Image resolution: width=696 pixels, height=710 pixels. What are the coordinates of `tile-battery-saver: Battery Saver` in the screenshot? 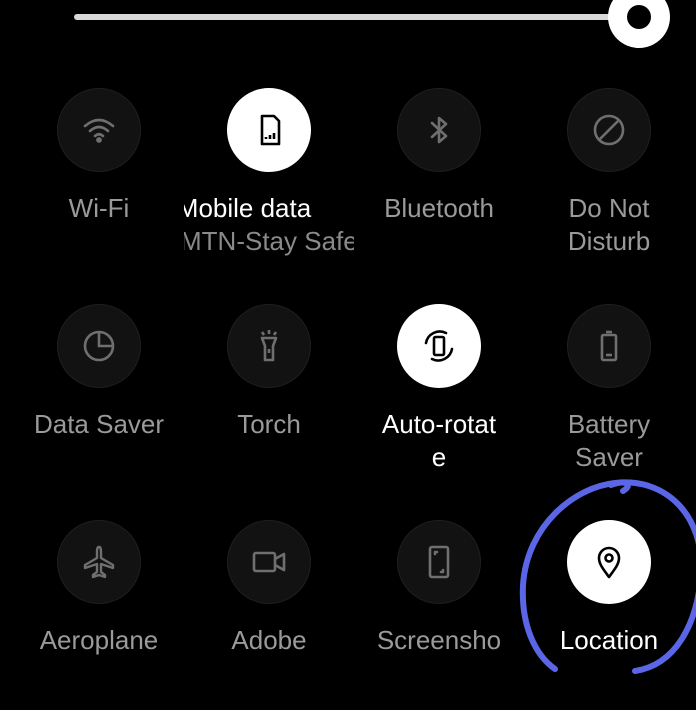 It's located at (609, 399).